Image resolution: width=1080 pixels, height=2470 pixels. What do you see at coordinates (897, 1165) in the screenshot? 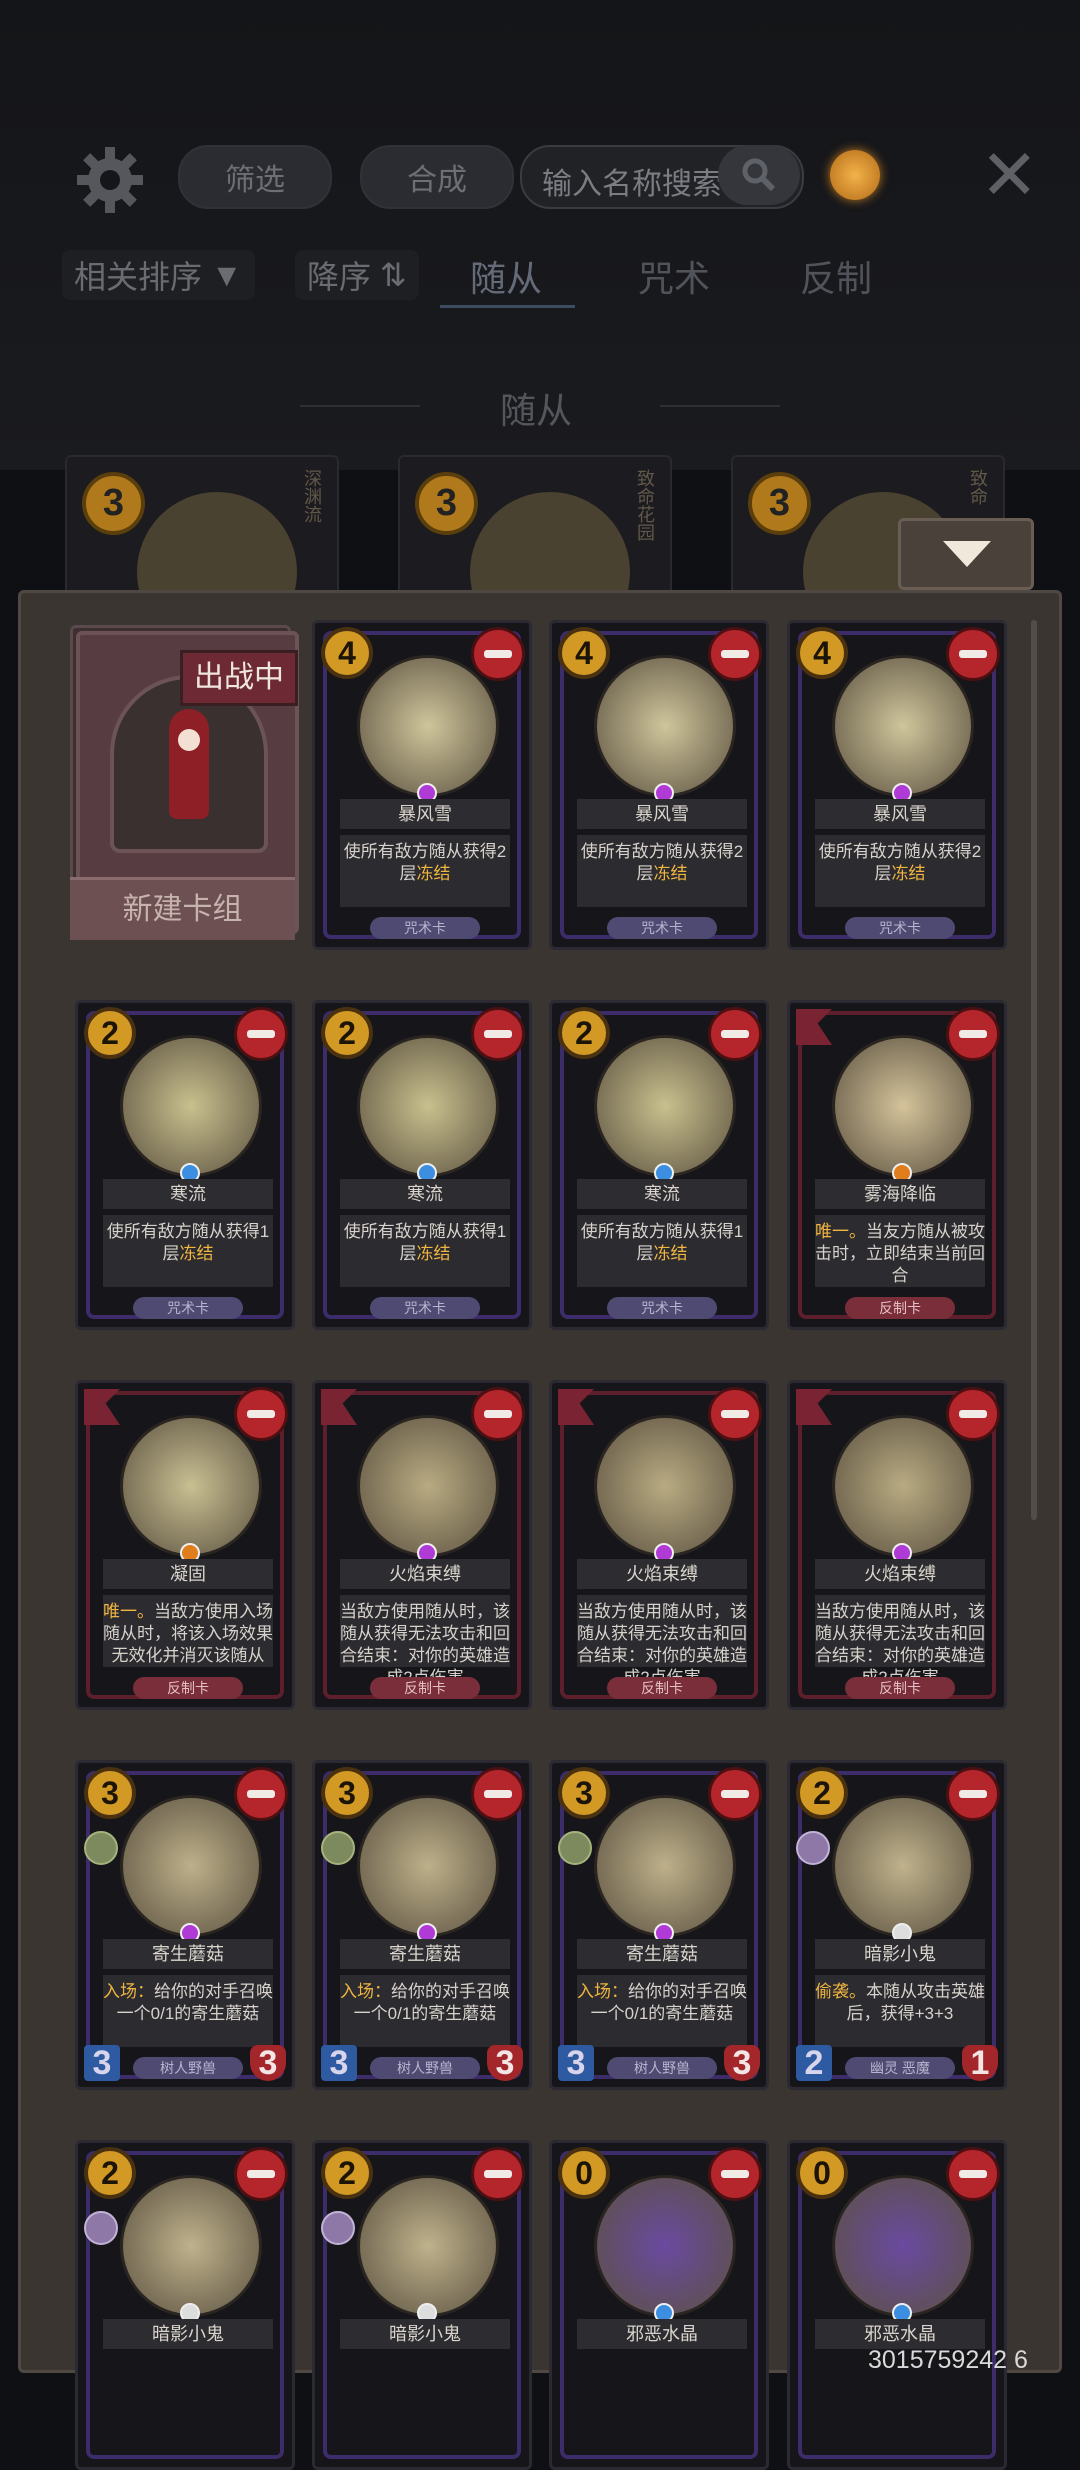
I see `card: 雾海降临唯一。当友方随从被攻击时，立即结束当前回合反制卡` at bounding box center [897, 1165].